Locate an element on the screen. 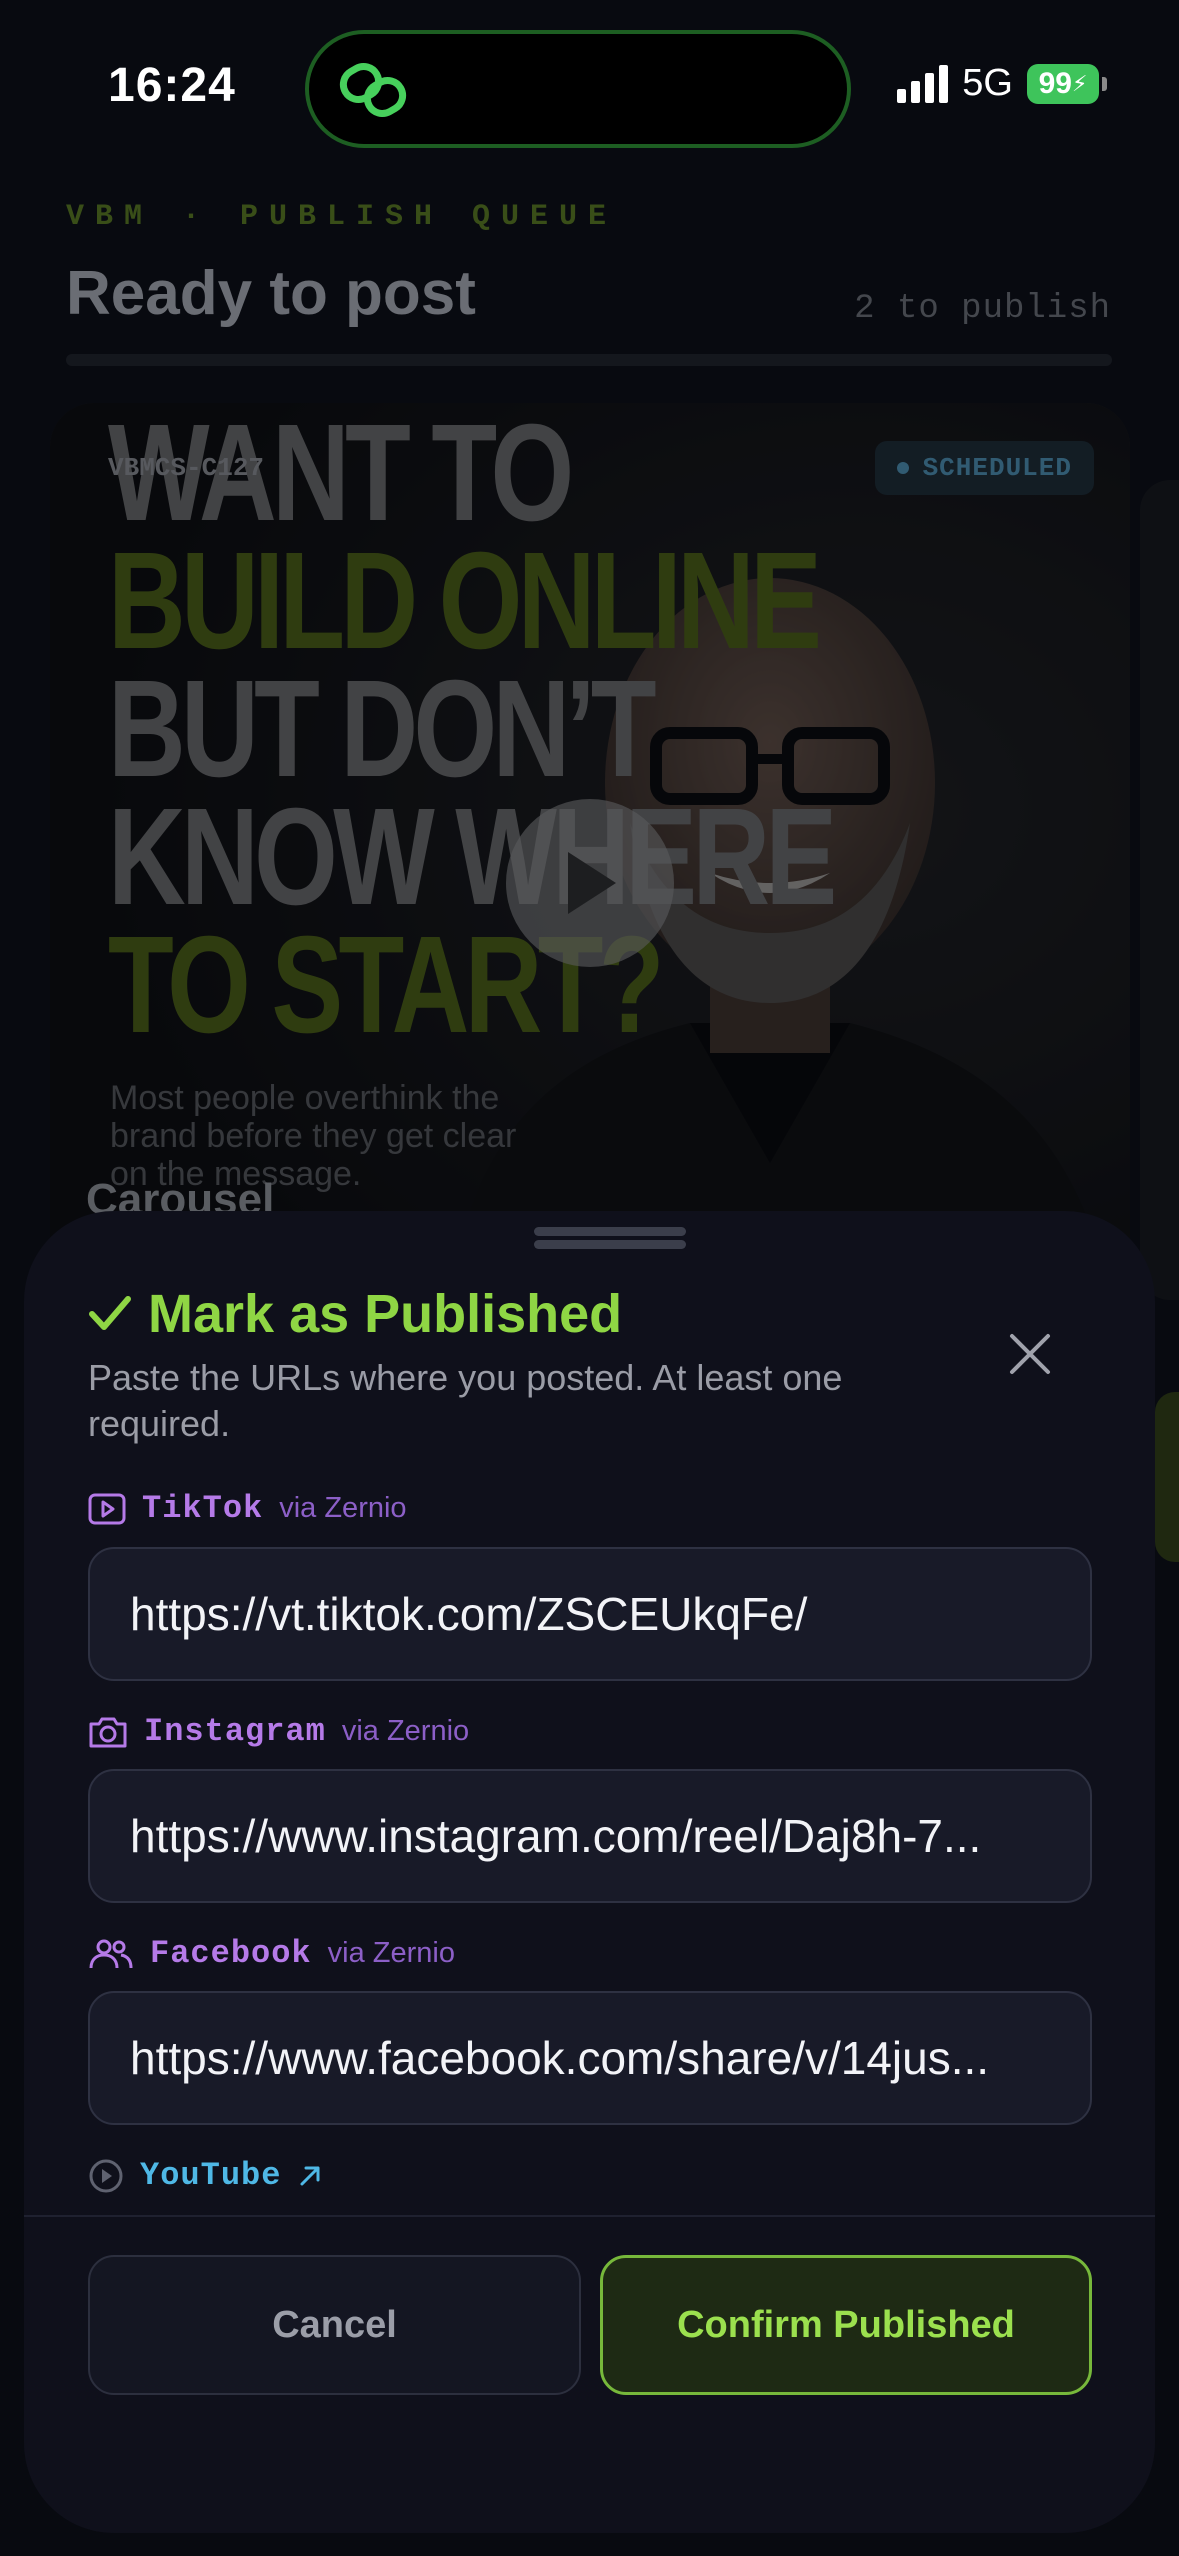  camera-icon is located at coordinates (108, 1732).